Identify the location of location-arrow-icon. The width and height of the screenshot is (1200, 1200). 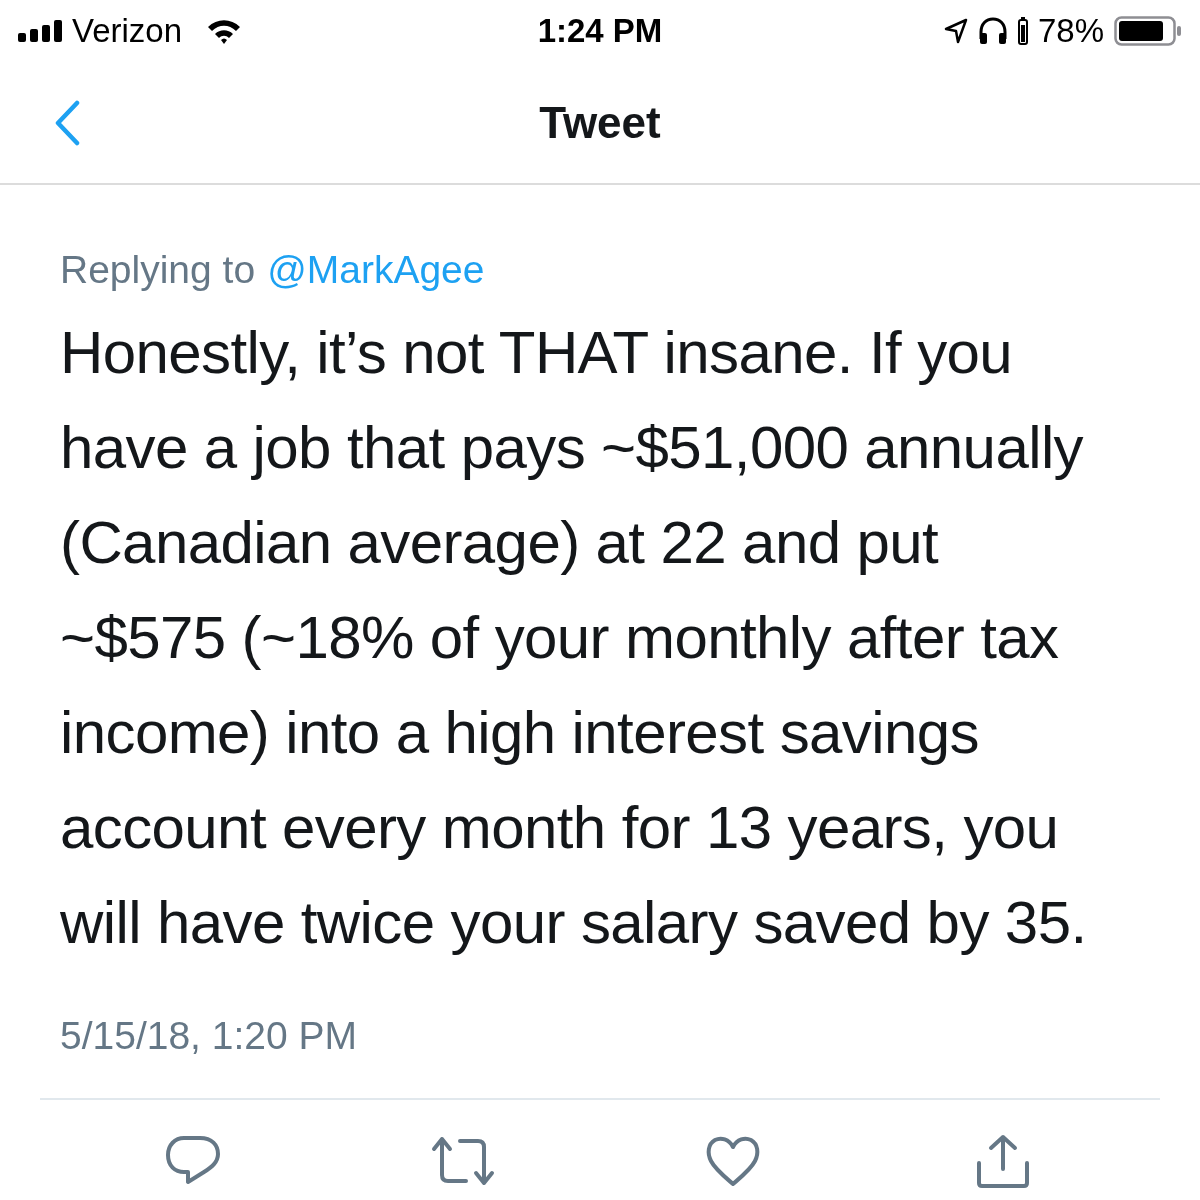
(955, 31).